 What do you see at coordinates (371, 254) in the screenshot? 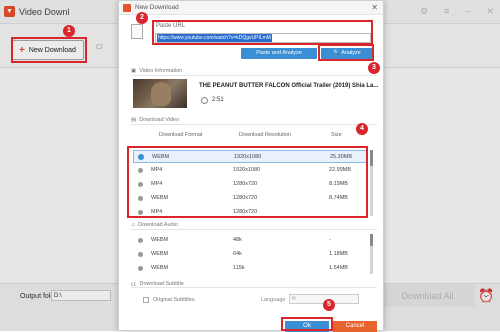
I see `audio-list-scrollbar` at bounding box center [371, 254].